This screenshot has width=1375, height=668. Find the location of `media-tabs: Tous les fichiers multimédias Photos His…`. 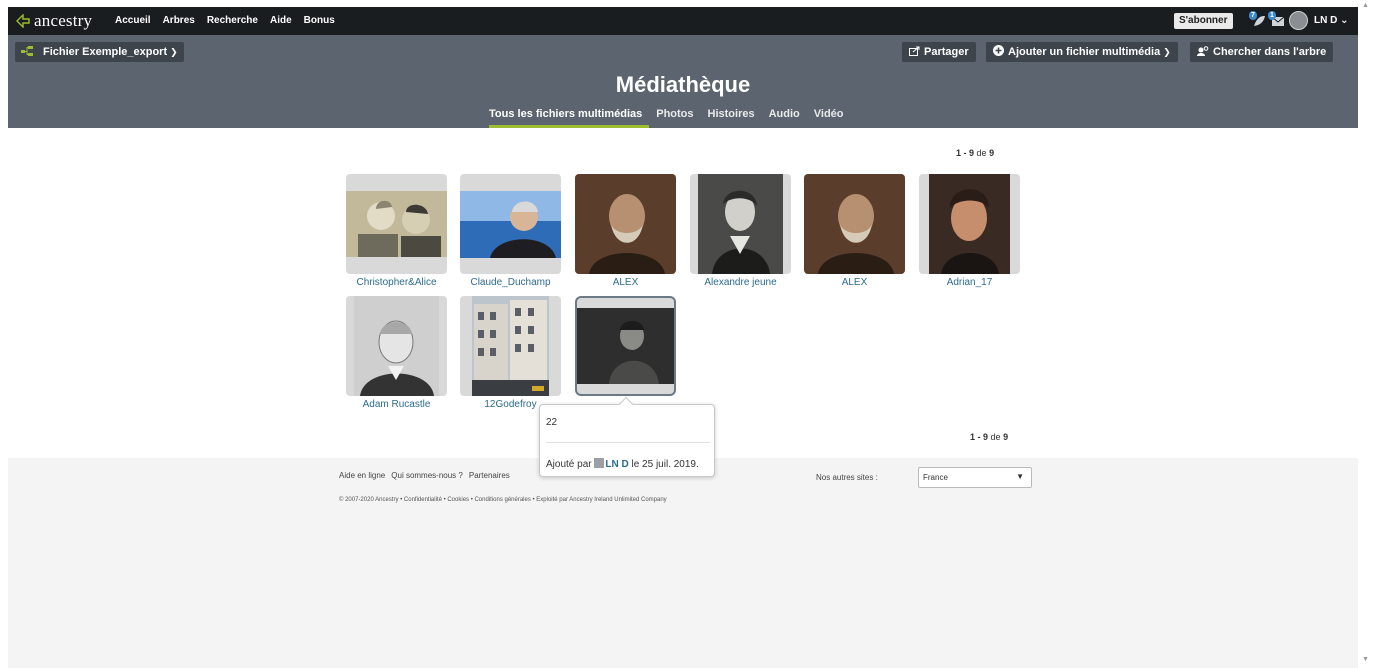

media-tabs: Tous les fichiers multimédias Photos His… is located at coordinates (673, 118).